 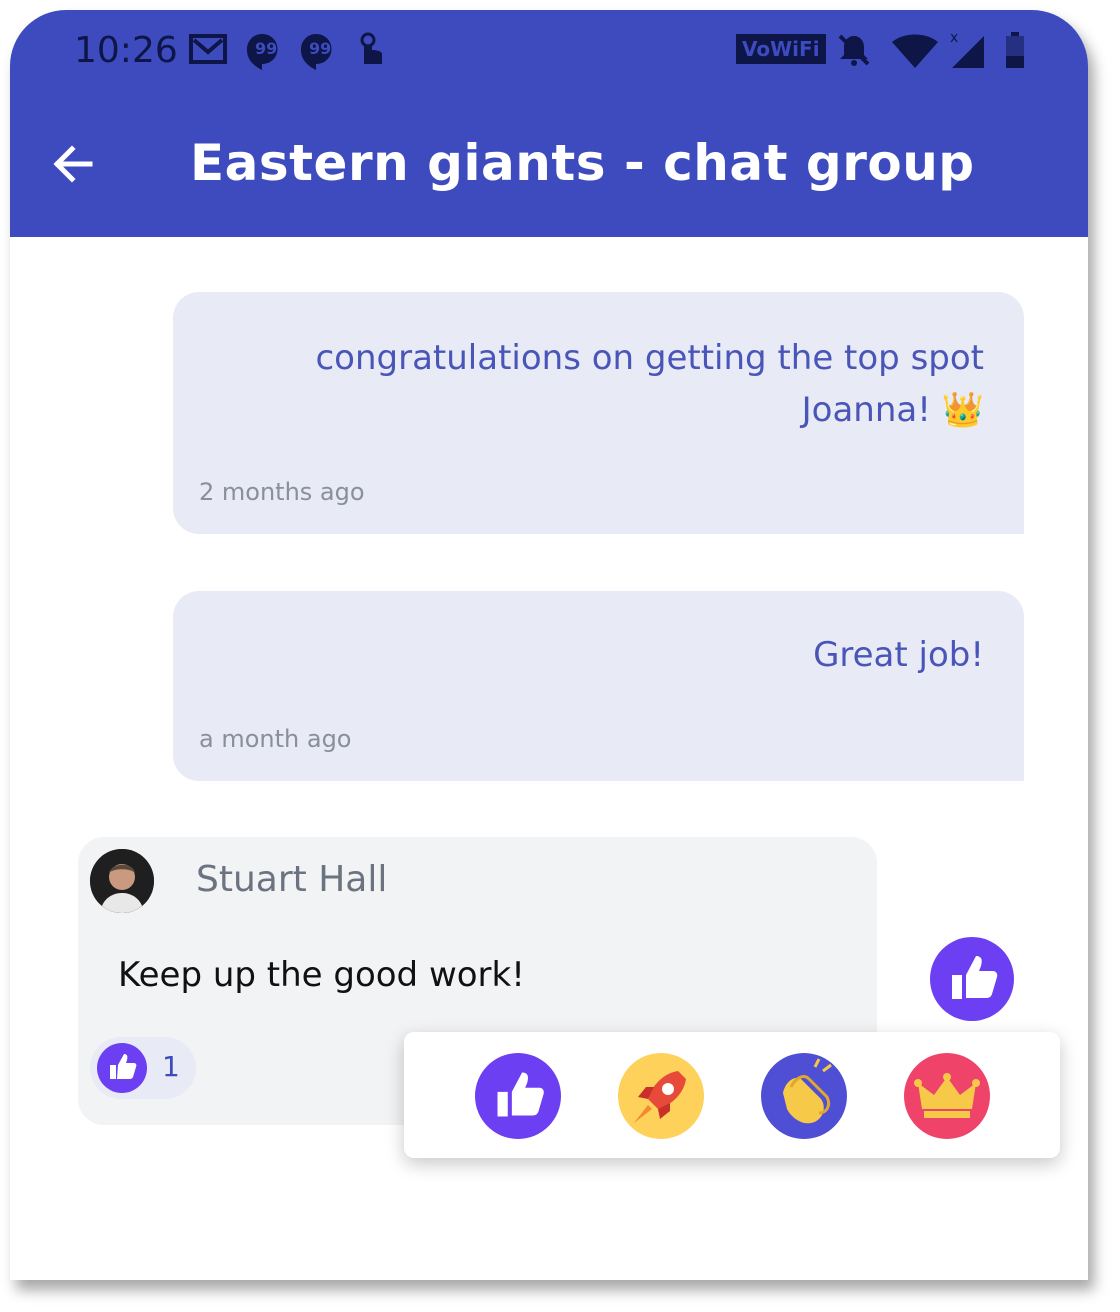 What do you see at coordinates (126, 50) in the screenshot?
I see `status-time: 10:26` at bounding box center [126, 50].